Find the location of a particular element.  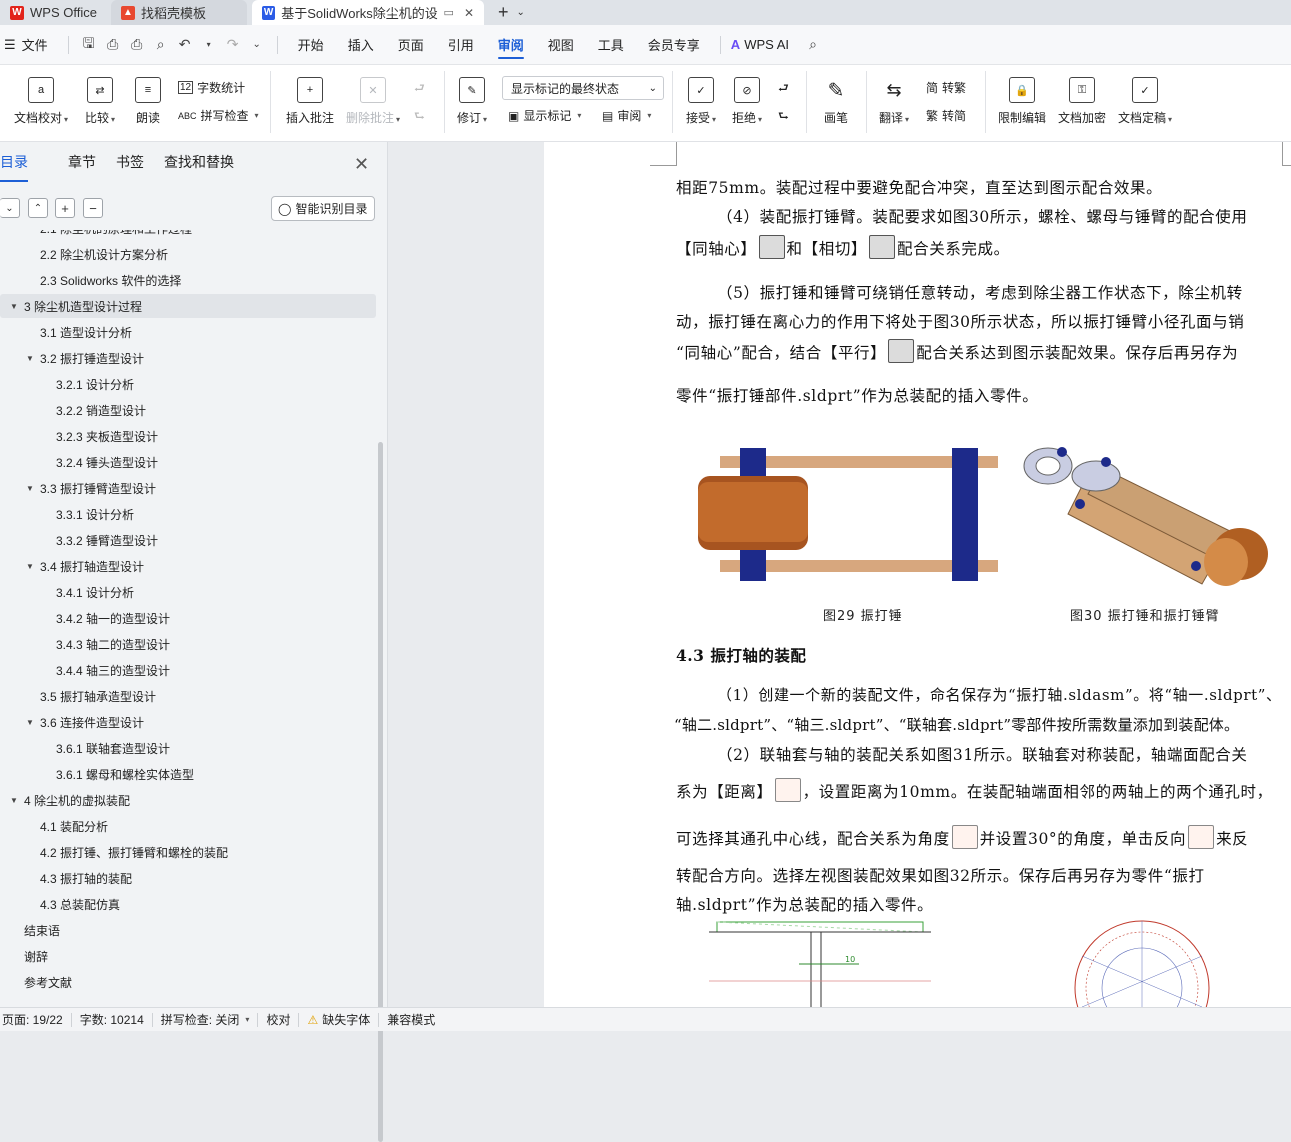

toc-item: 3.1 造型设计分析 is located at coordinates (188, 332).